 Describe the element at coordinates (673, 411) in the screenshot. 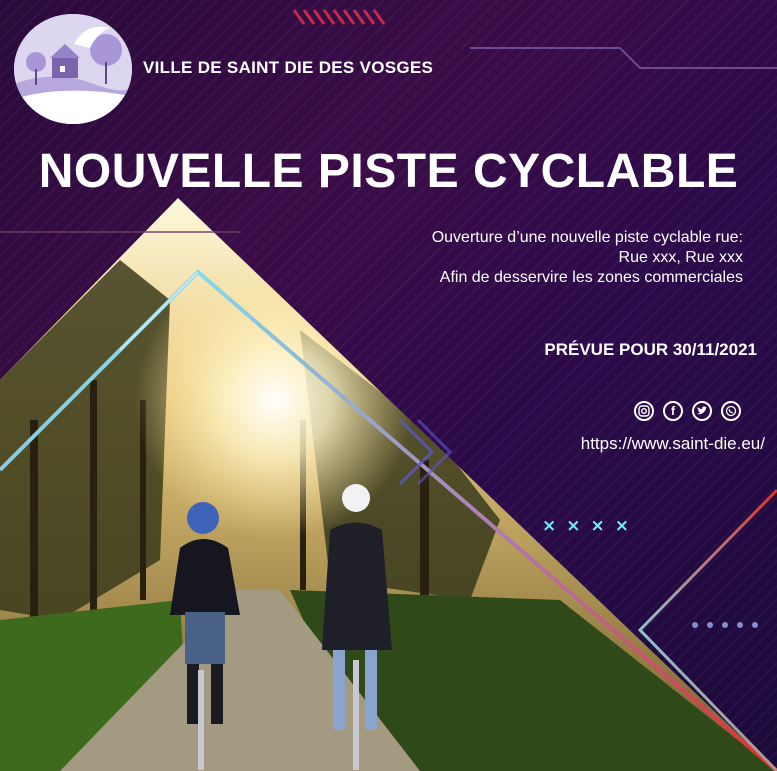

I see `facebook-icon: f` at that location.